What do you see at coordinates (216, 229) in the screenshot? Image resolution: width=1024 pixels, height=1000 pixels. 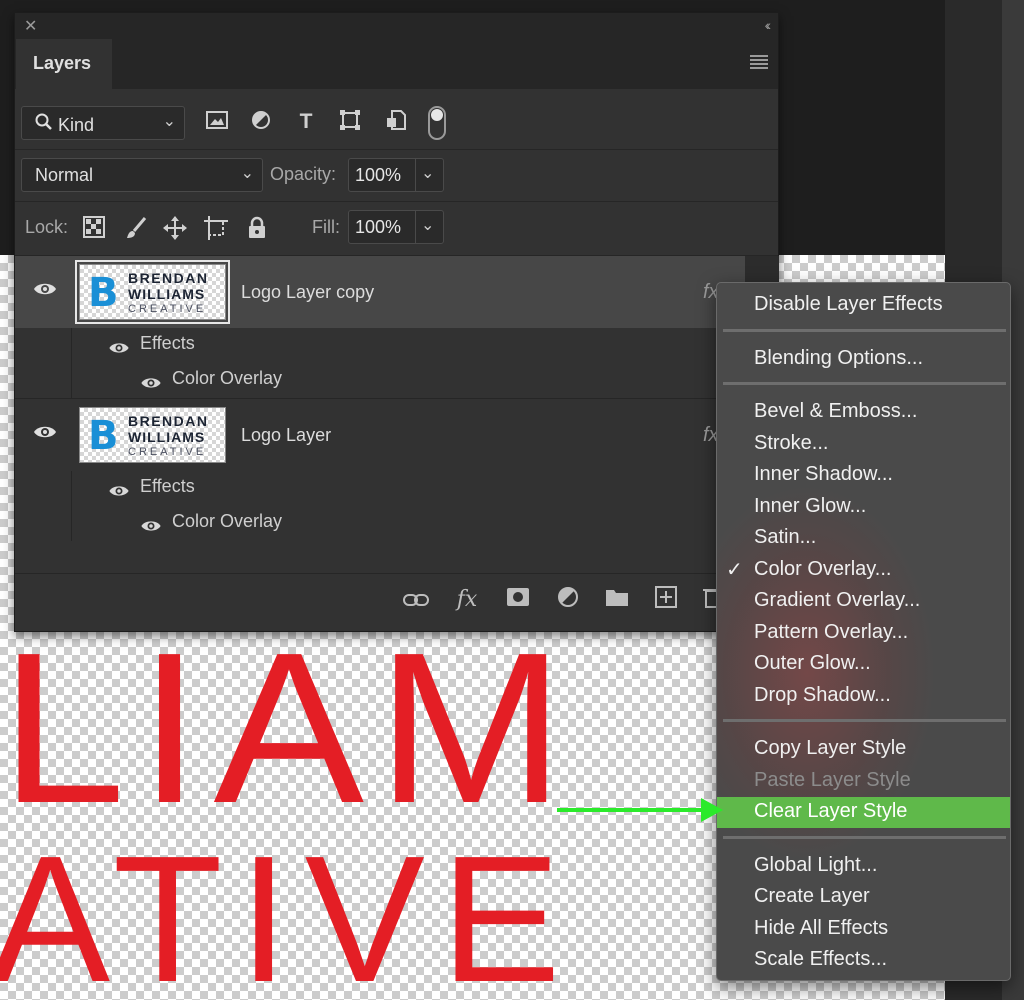 I see `lock-artboard-icon` at bounding box center [216, 229].